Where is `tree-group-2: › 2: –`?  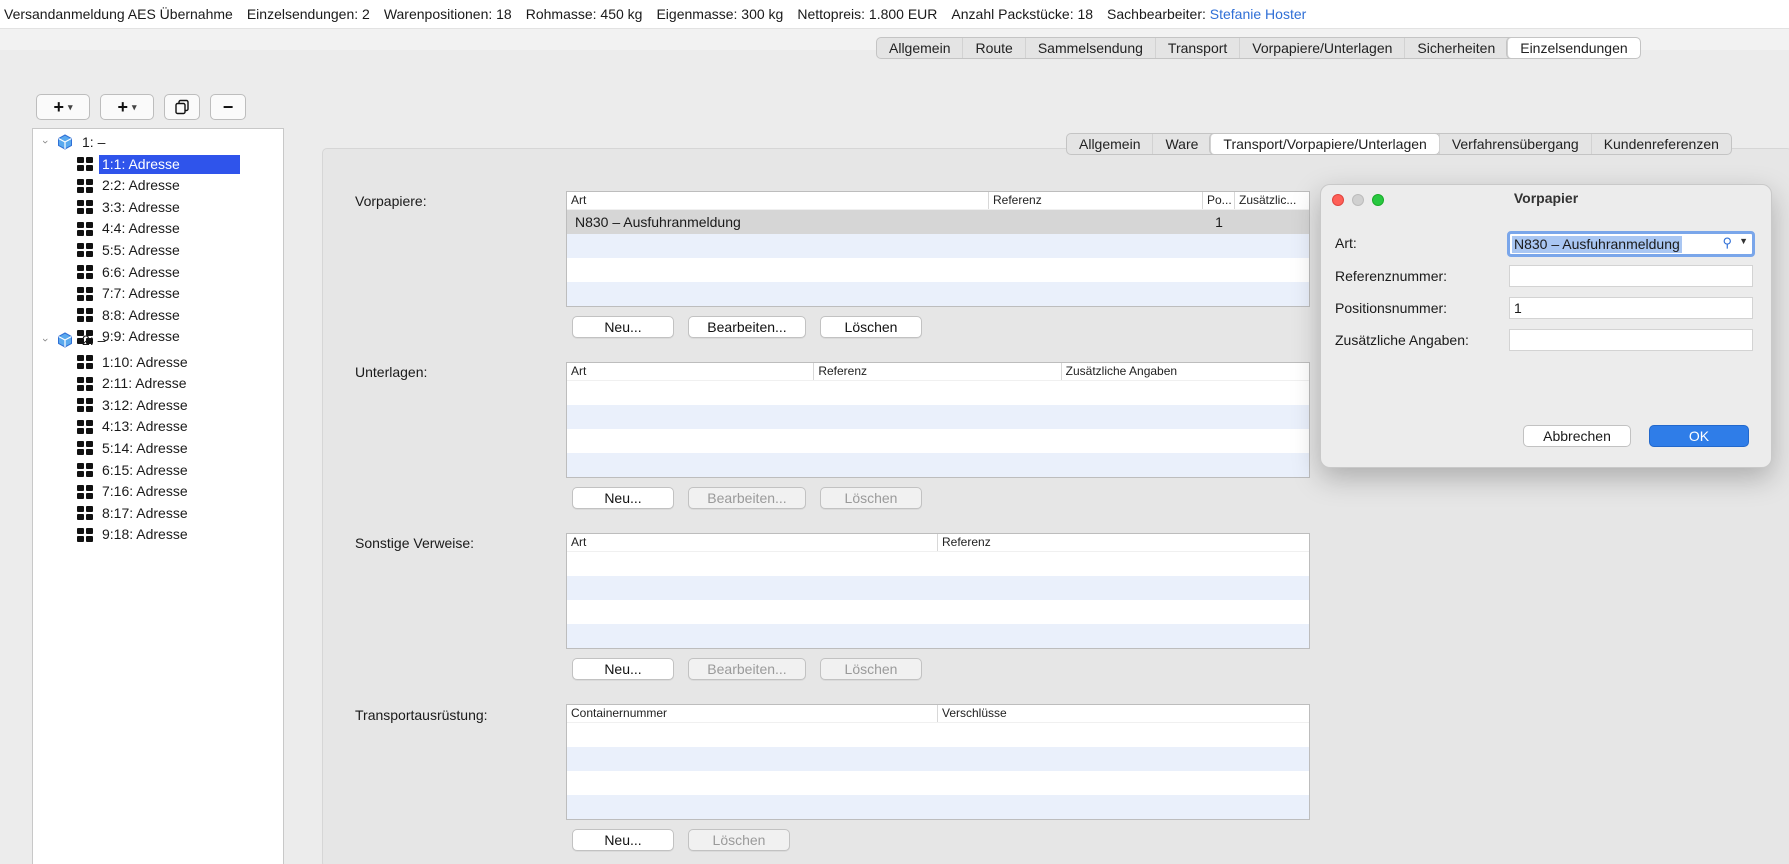 tree-group-2: › 2: – is located at coordinates (73, 340).